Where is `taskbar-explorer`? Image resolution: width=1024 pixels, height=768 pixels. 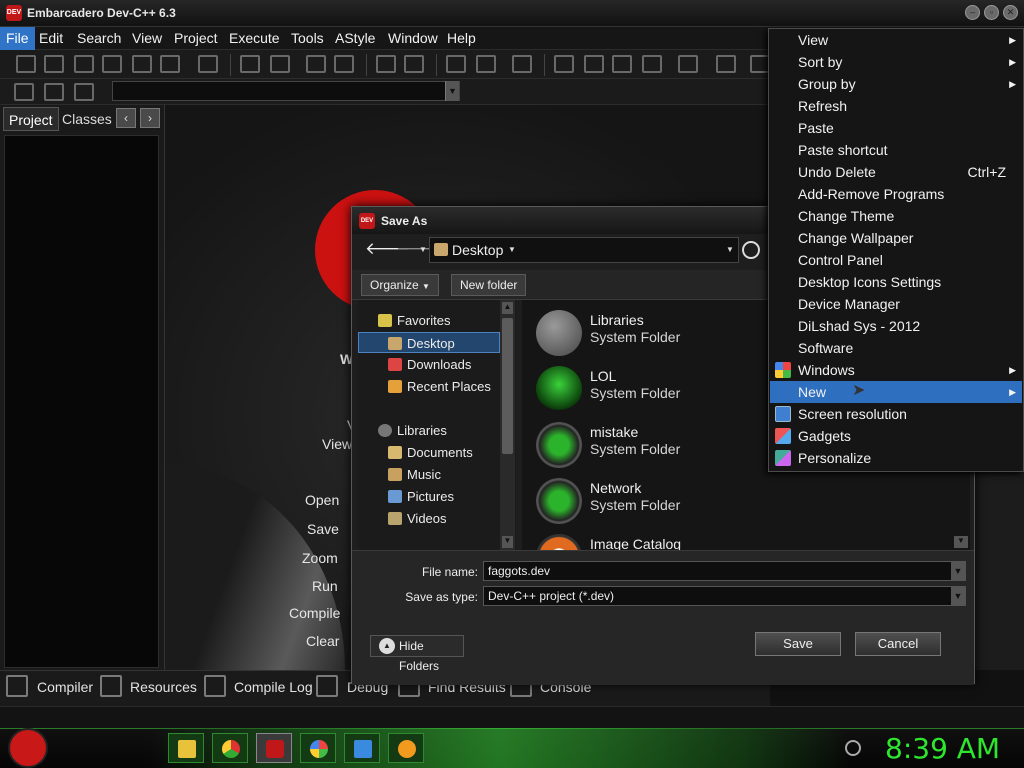 taskbar-explorer is located at coordinates (186, 748).